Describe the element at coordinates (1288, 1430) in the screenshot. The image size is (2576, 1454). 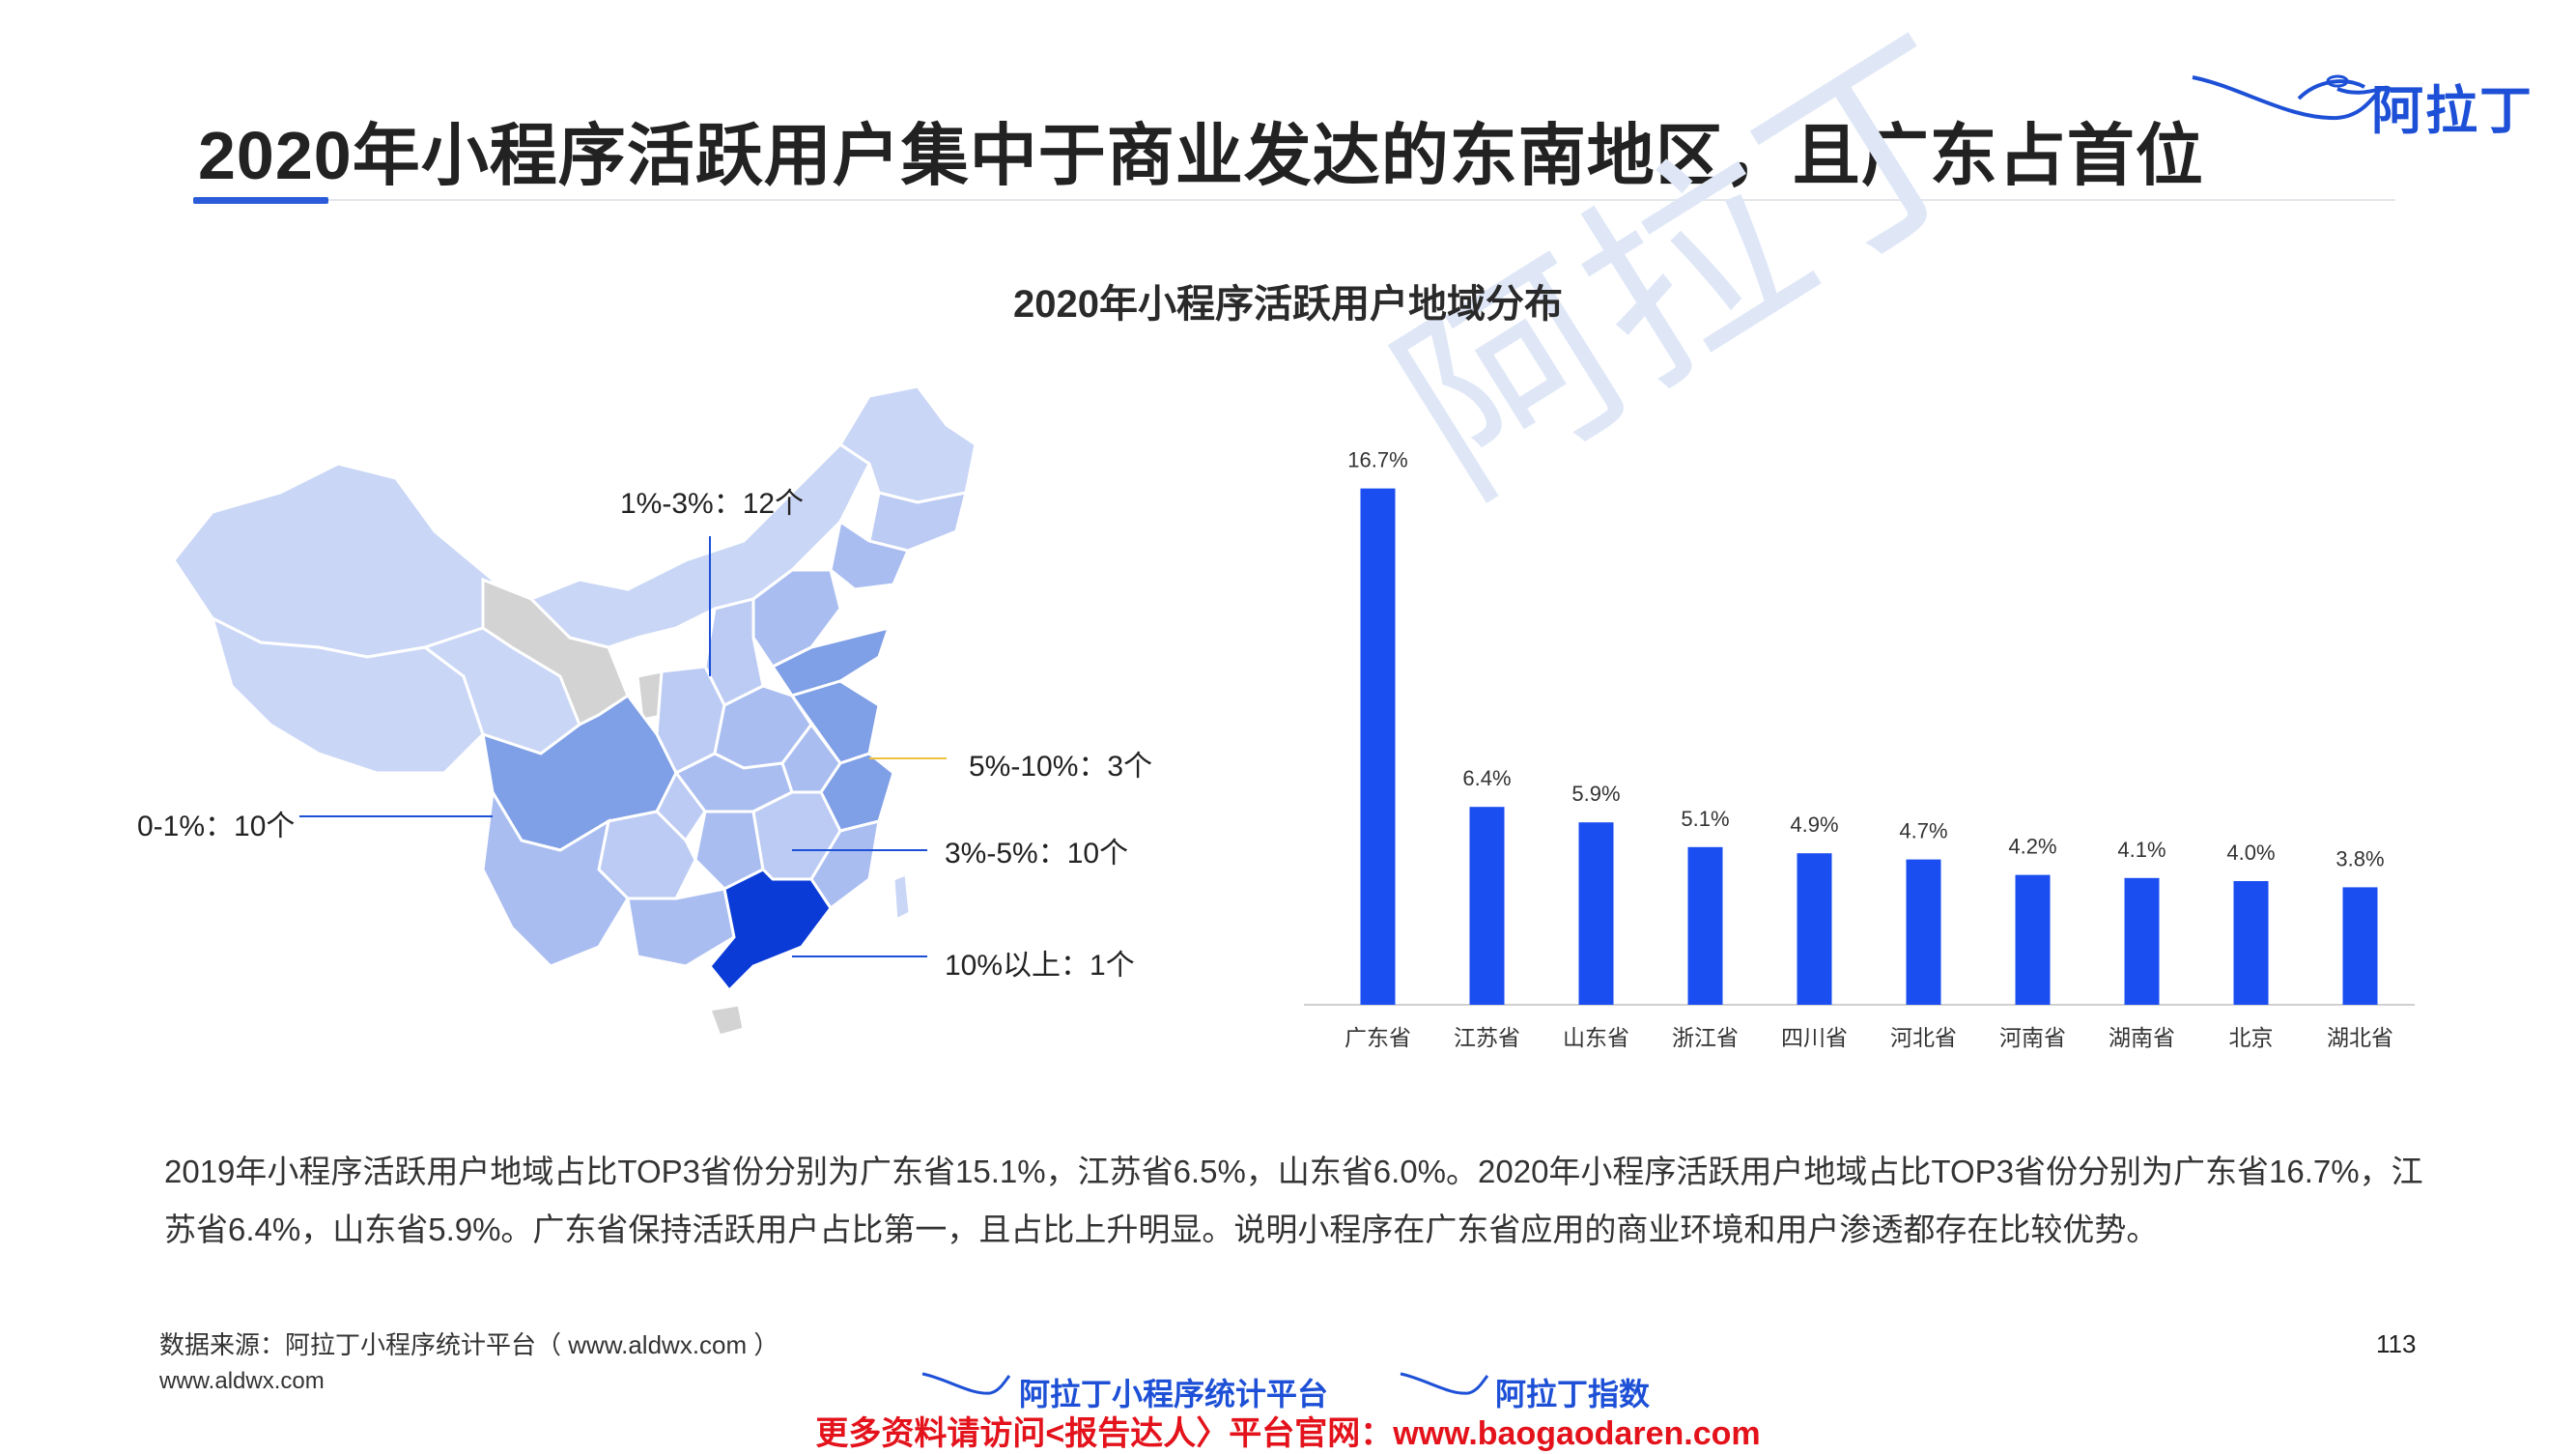
I see `footer-promo-link: 更多资料请访问<报告达人〉平台官网：www.baogaodaren.com` at that location.